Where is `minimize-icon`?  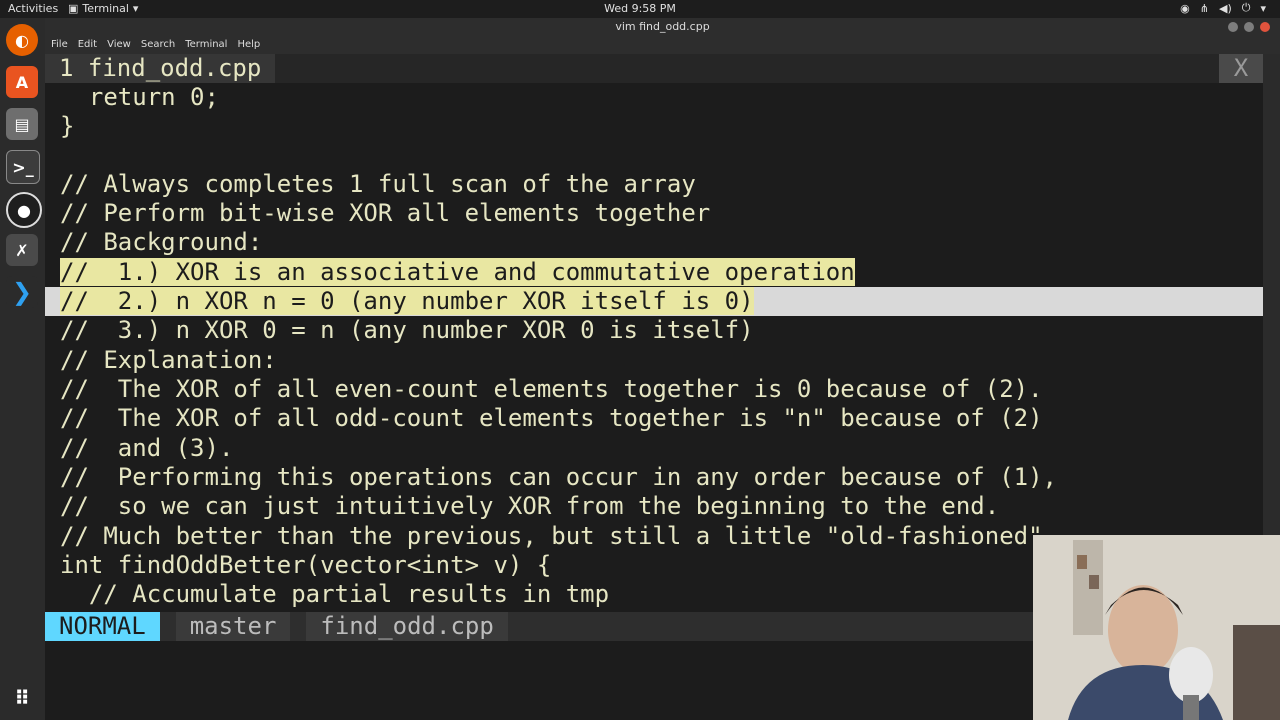 minimize-icon is located at coordinates (1233, 27).